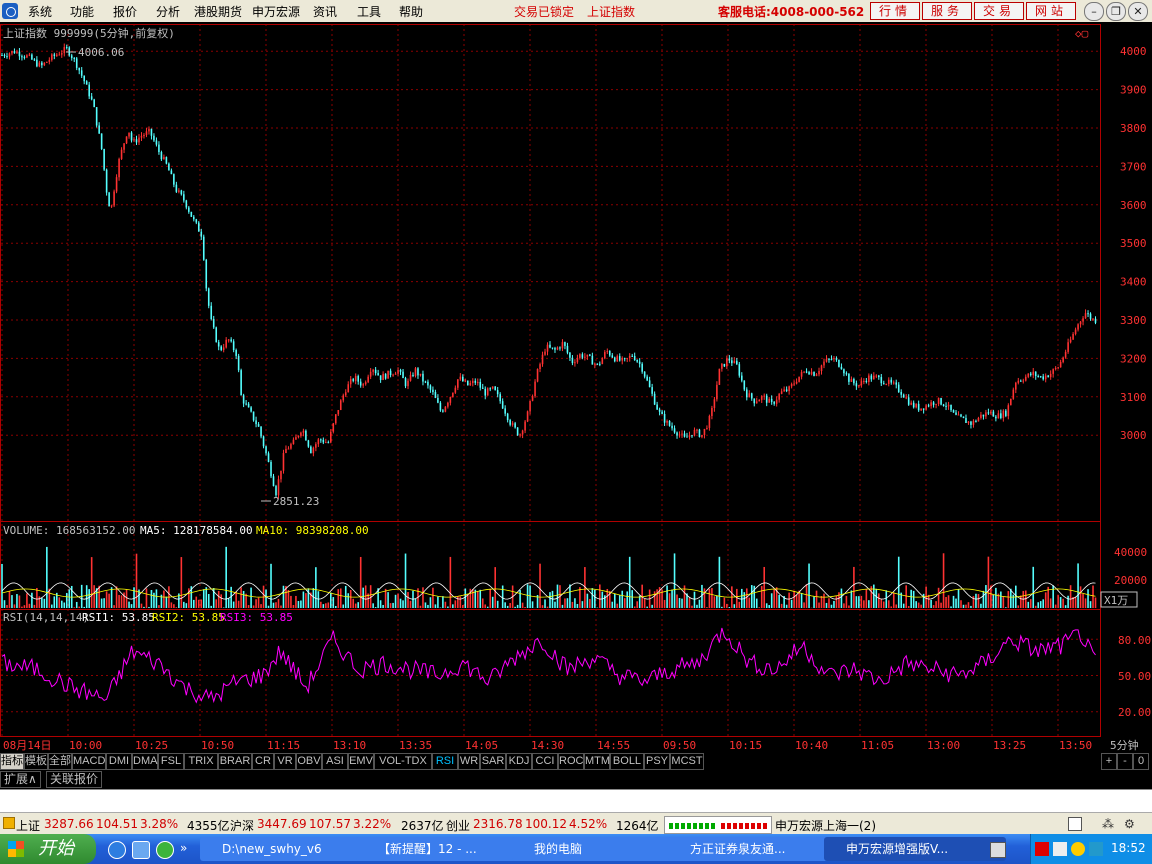  Describe the element at coordinates (349, 745) in the screenshot. I see `time-axis-label: 13:10` at that location.